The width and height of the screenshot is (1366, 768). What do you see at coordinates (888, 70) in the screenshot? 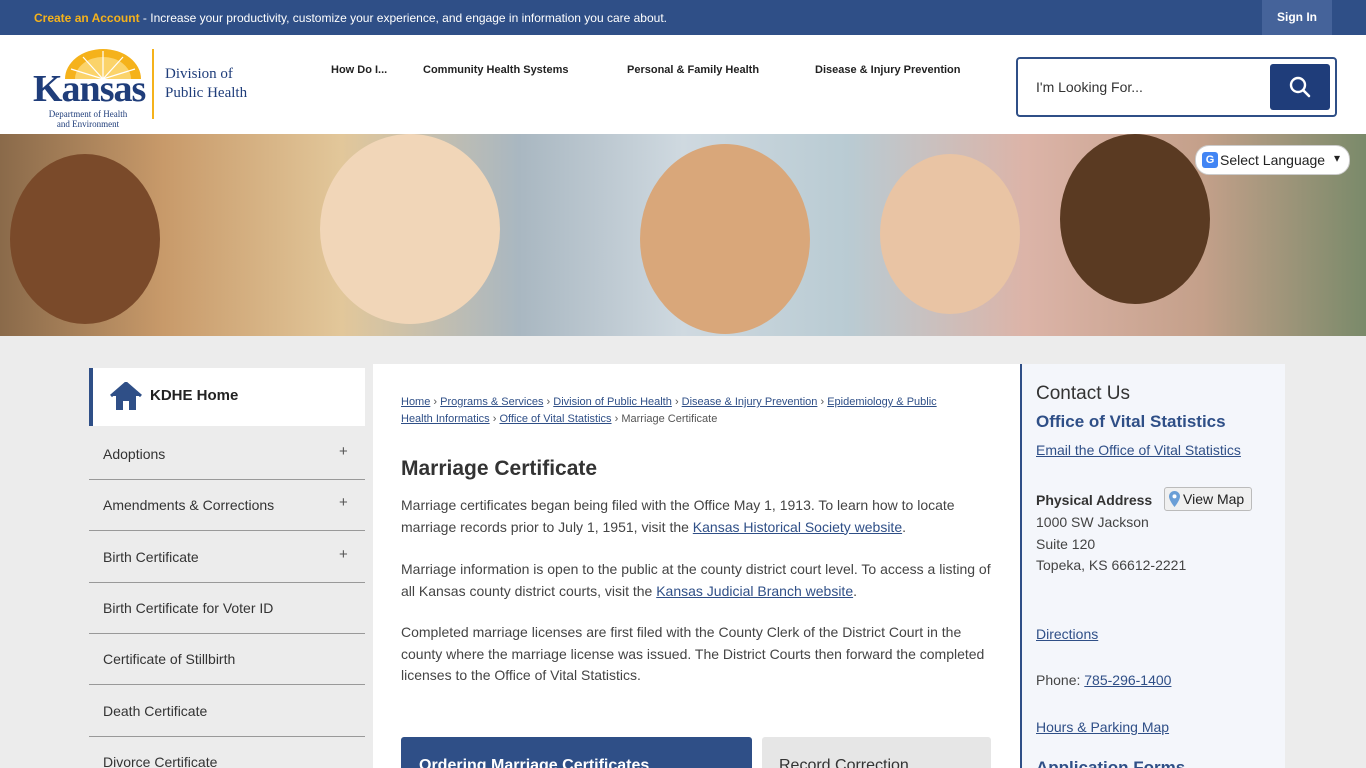
I see `nav-disease-injury-prevention: Disease & Injury Prevention` at bounding box center [888, 70].